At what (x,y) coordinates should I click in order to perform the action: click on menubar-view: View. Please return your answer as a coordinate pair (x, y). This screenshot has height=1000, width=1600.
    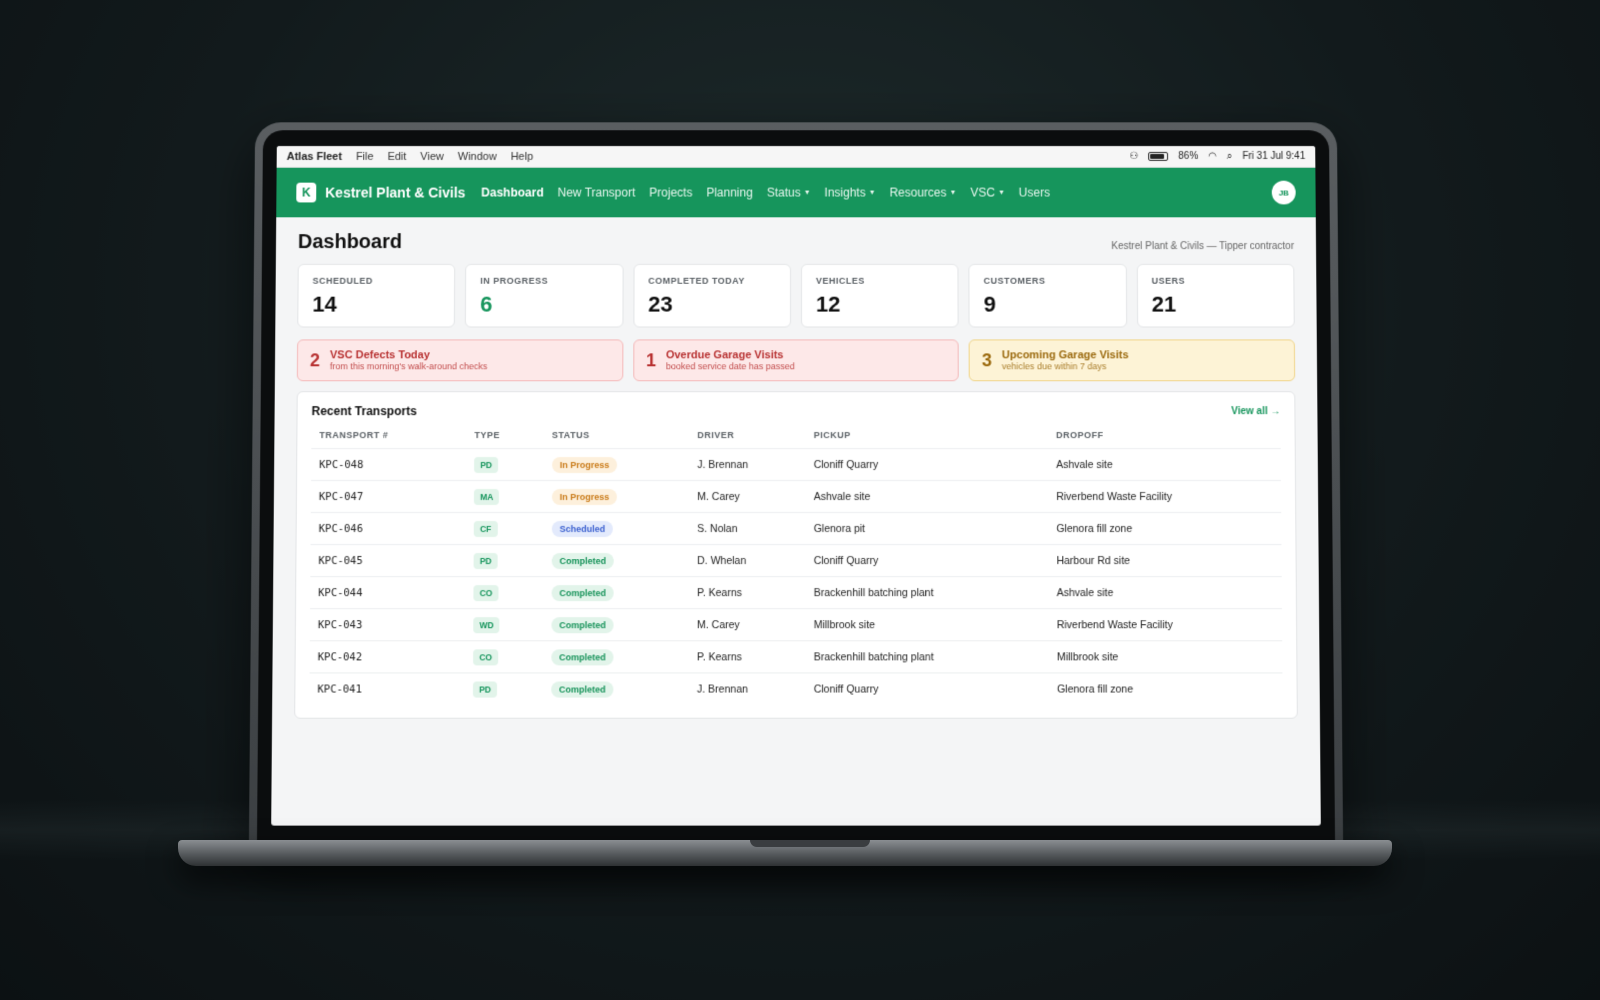
    Looking at the image, I should click on (432, 156).